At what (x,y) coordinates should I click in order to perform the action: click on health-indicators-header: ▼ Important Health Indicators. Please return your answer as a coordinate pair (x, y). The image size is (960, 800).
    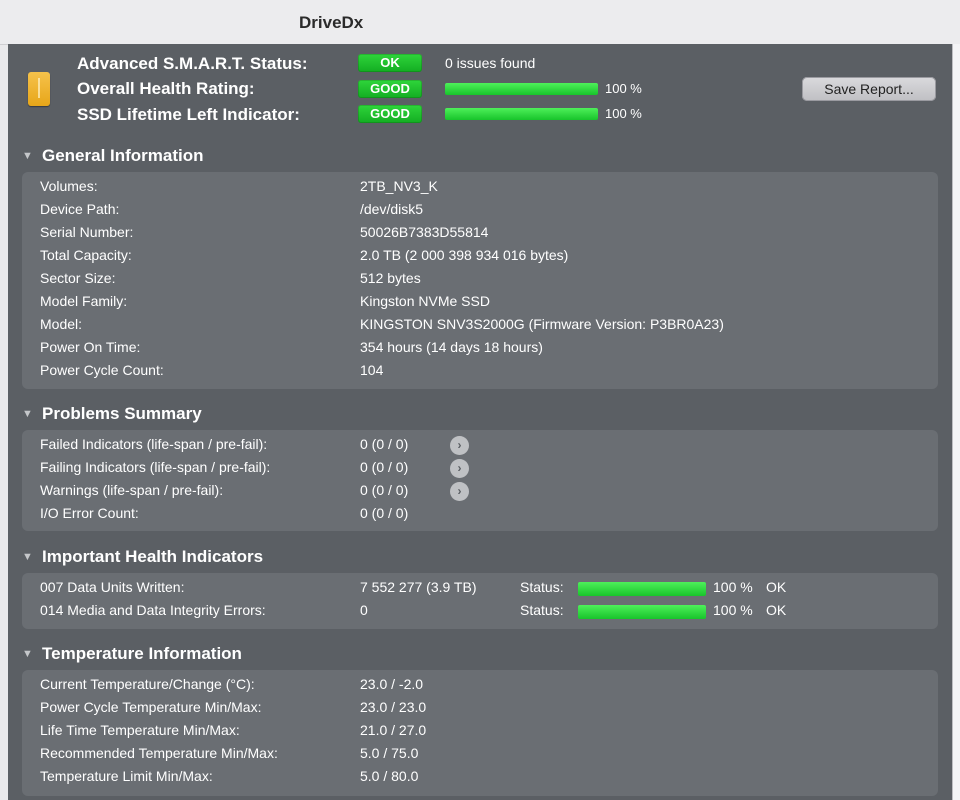
    Looking at the image, I should click on (142, 557).